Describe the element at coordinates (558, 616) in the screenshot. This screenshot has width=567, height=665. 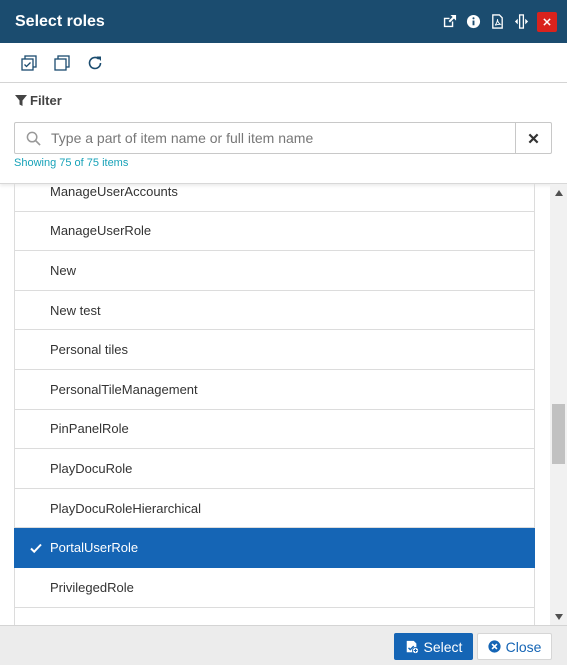
I see `scroll-down-arrow-icon` at that location.